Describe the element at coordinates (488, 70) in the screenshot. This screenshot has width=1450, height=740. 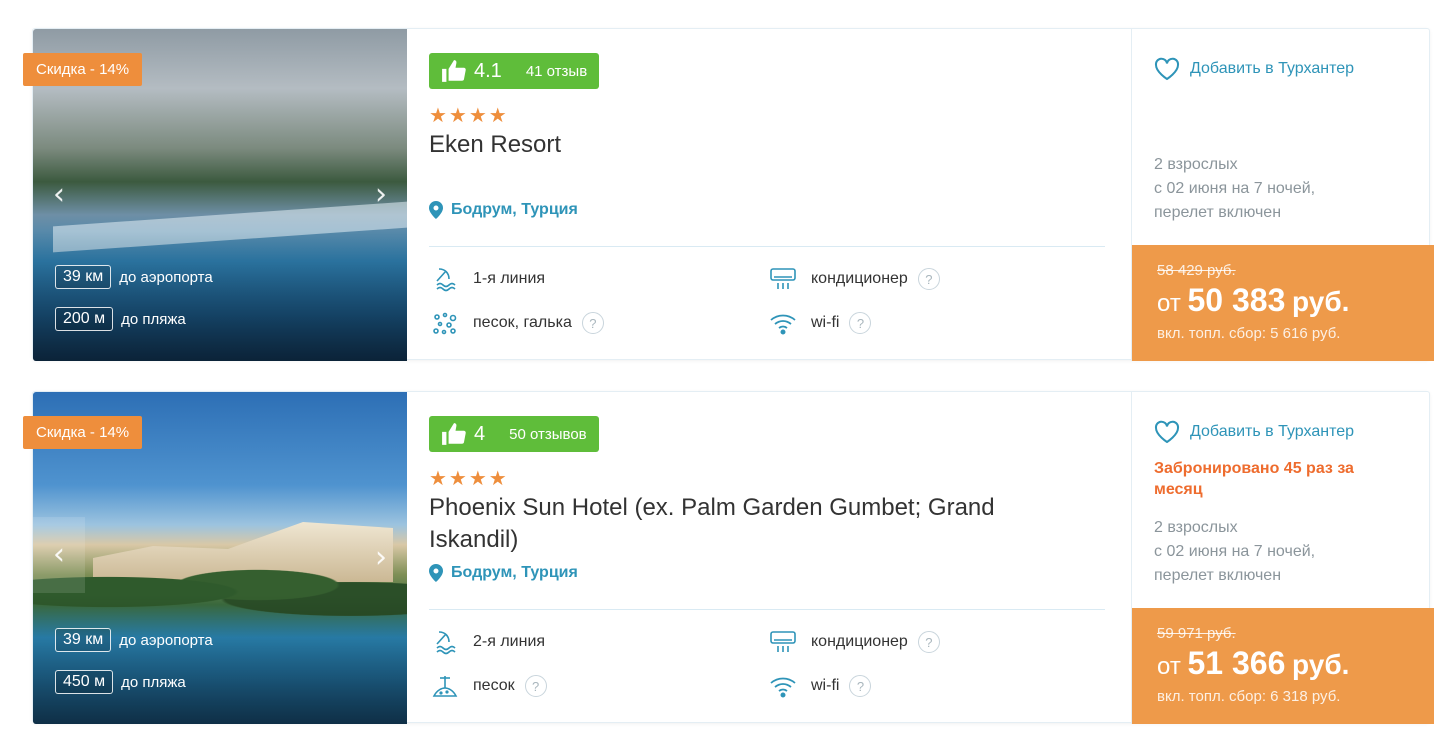
I see `rating-score: 4.1` at that location.